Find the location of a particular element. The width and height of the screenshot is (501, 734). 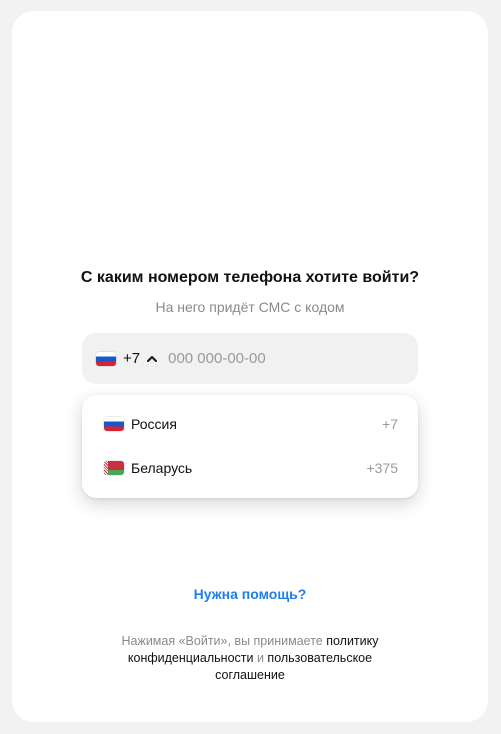

country-dropdown: Россия +7 Беларусь +375 is located at coordinates (250, 446).